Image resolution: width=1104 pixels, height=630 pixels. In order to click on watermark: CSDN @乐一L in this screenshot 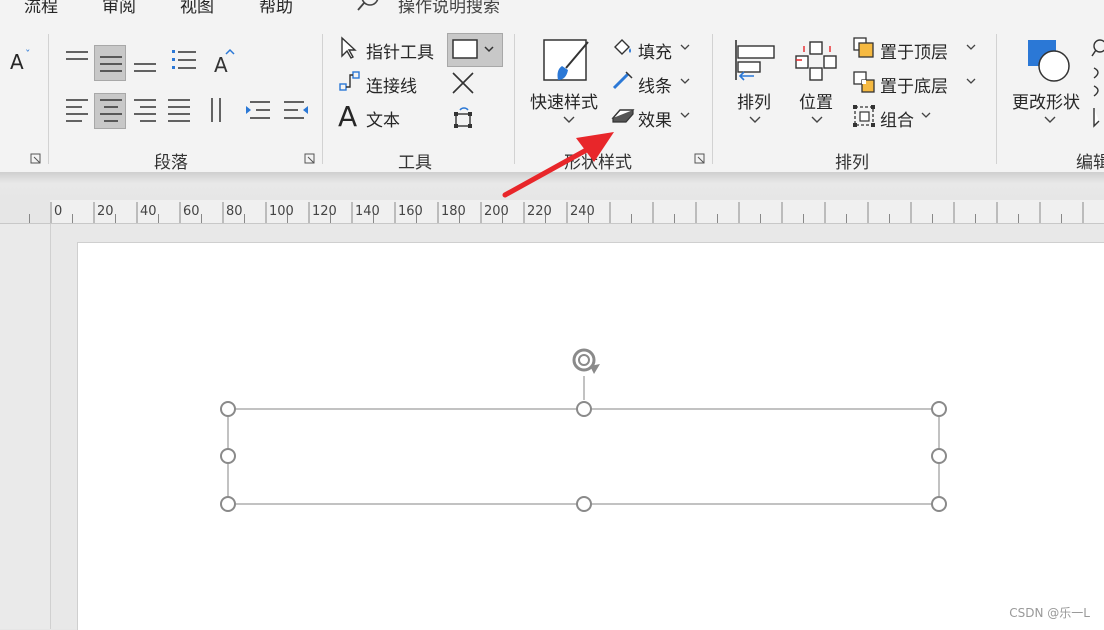, I will do `click(1049, 613)`.